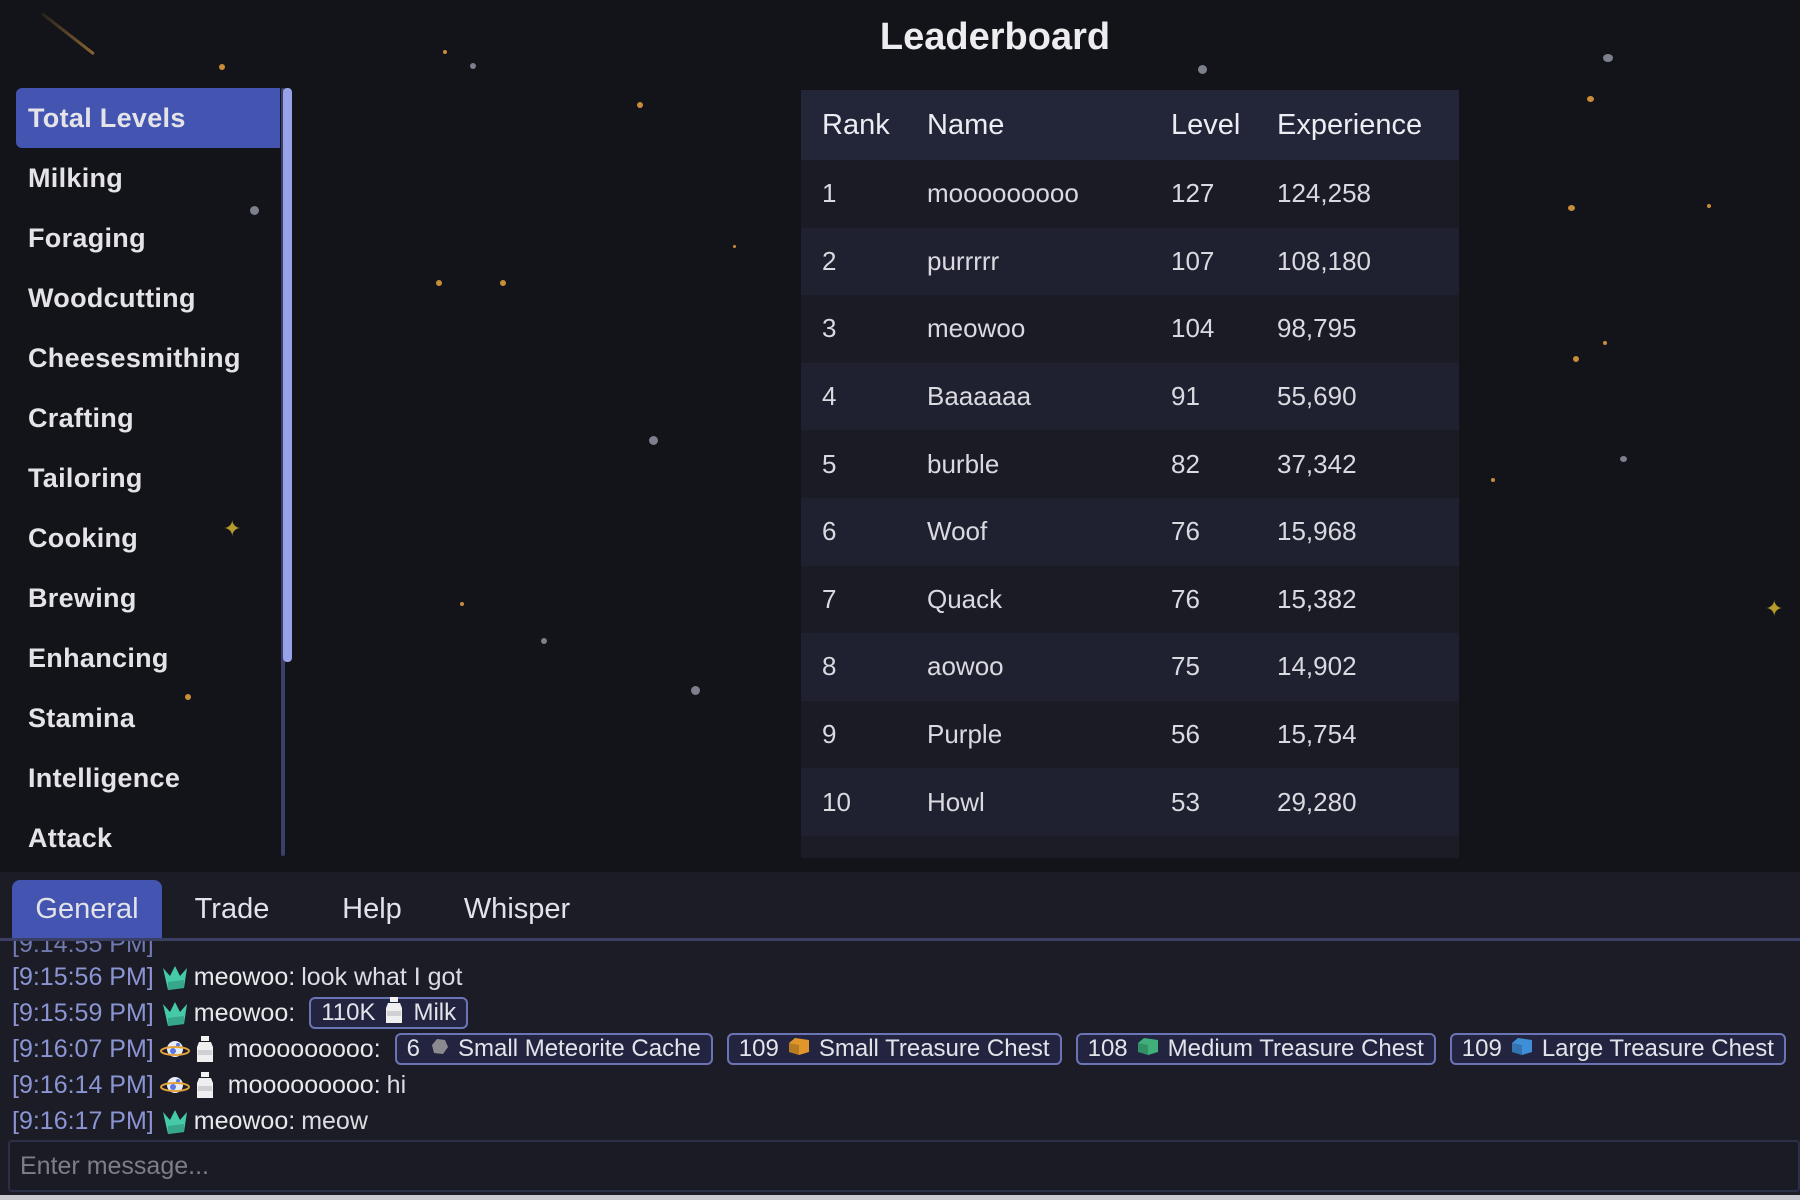 This screenshot has height=1200, width=1800. What do you see at coordinates (148, 178) in the screenshot?
I see `sidebar-item-milking: Milking` at bounding box center [148, 178].